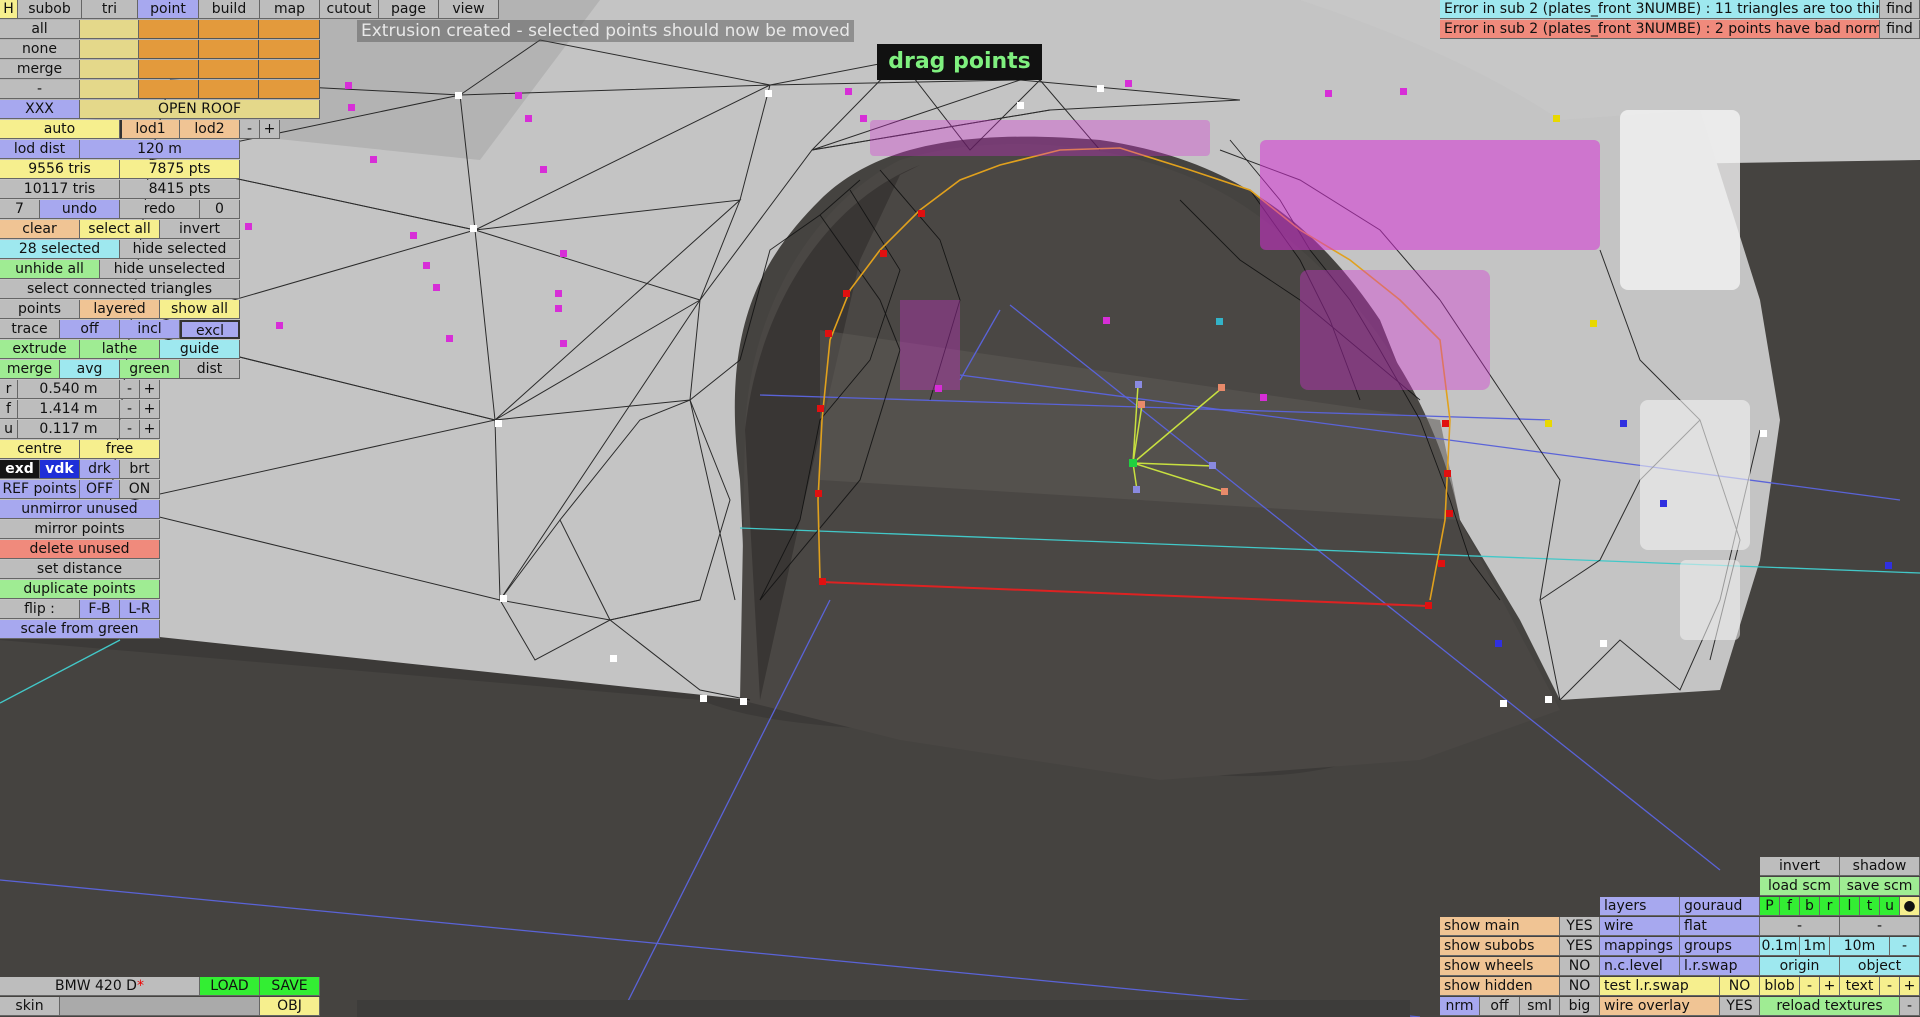 This screenshot has width=1920, height=1017. I want to click on tab-view: view, so click(469, 9).